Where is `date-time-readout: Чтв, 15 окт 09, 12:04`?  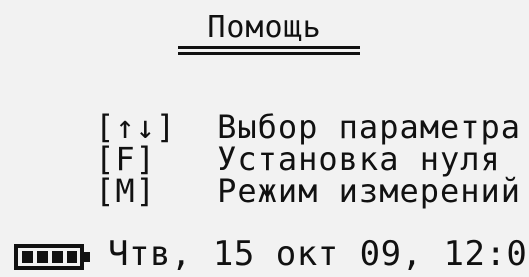
date-time-readout: Чтв, 15 окт 09, 12:04 is located at coordinates (318, 254).